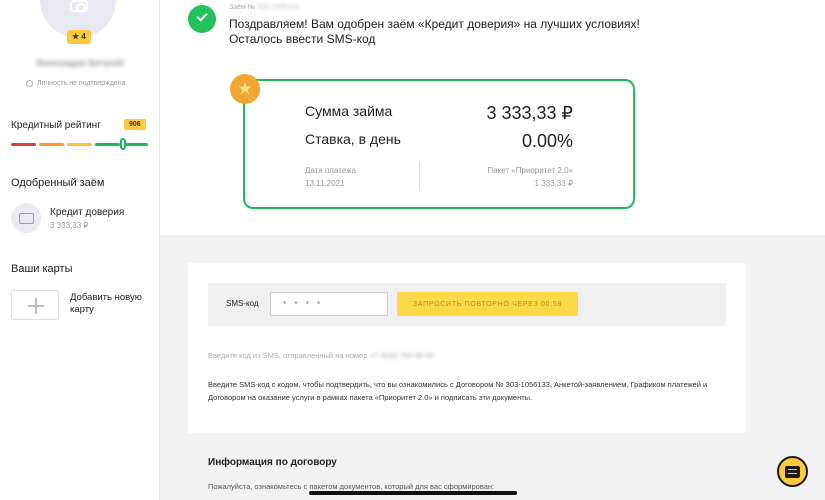  I want to click on contract-info-heading: Информация по договору, so click(272, 462).